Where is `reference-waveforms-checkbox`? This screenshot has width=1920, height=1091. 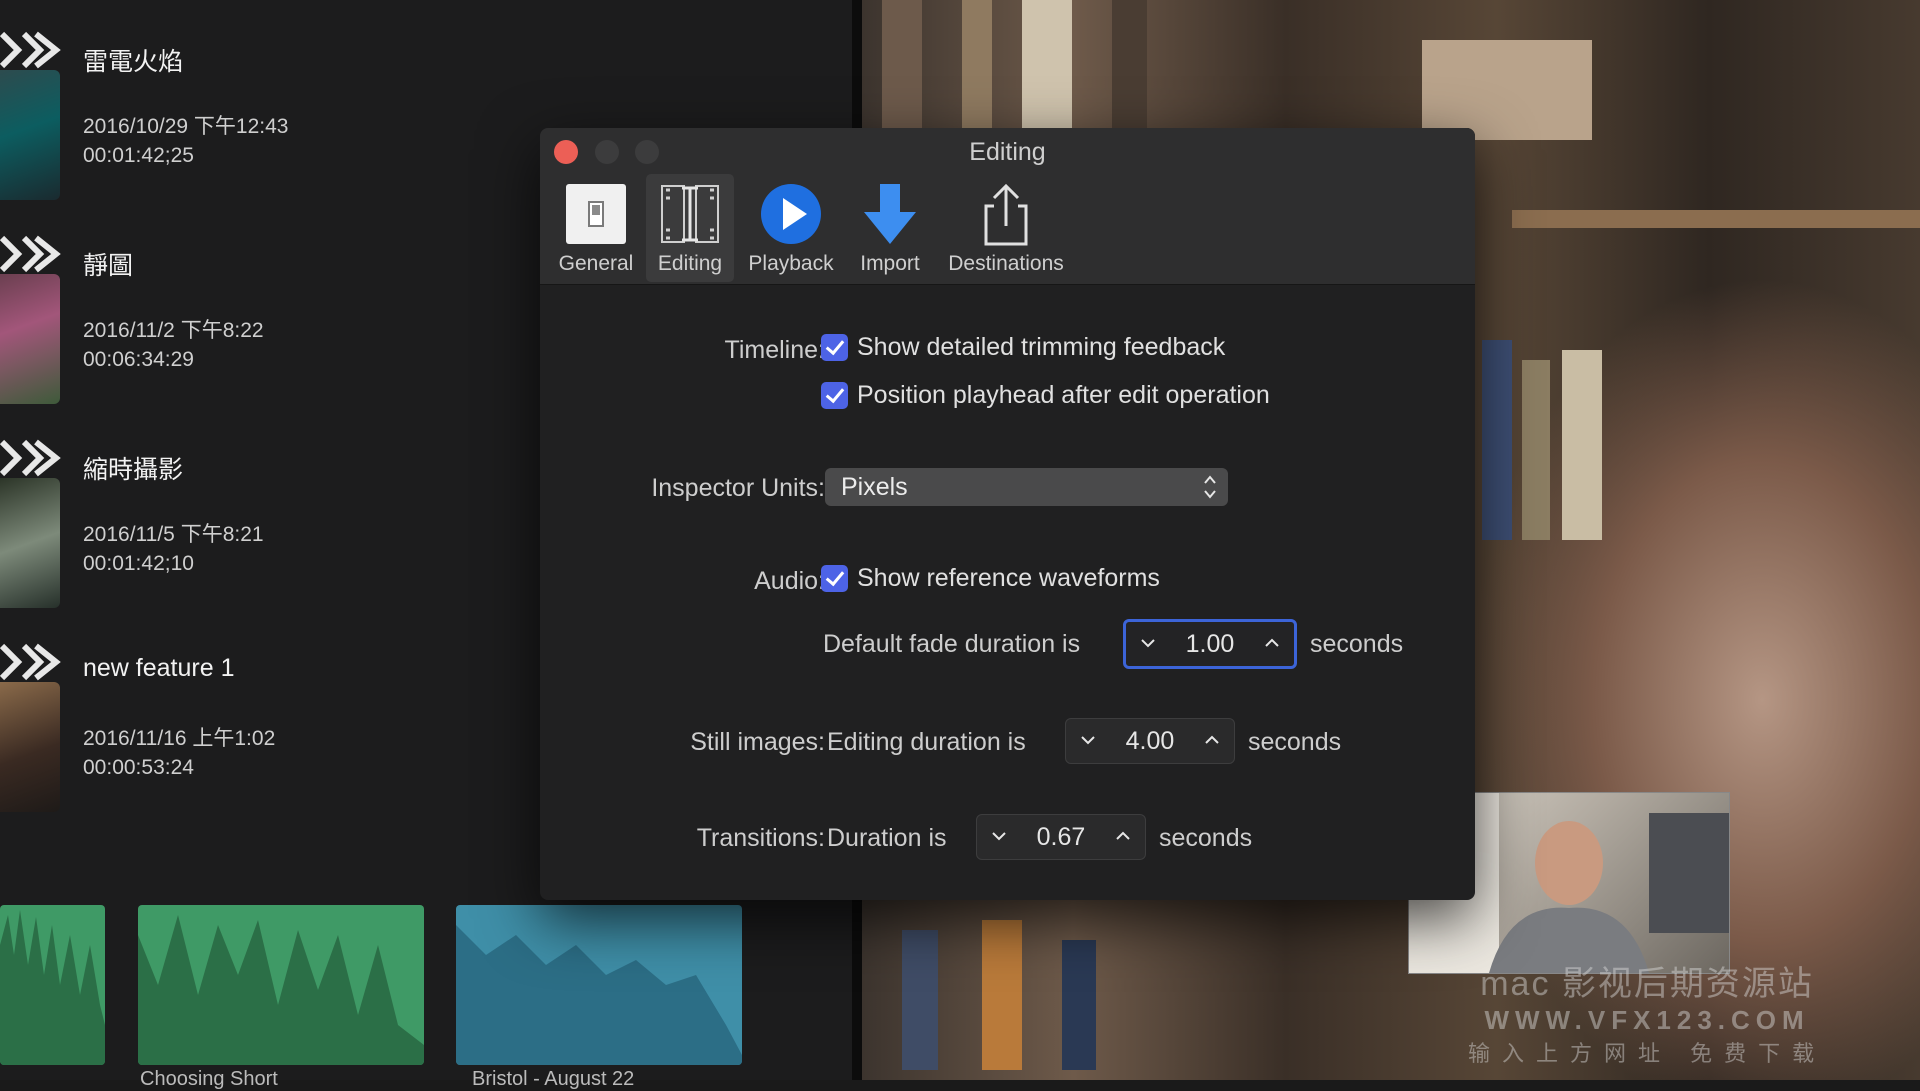 reference-waveforms-checkbox is located at coordinates (834, 578).